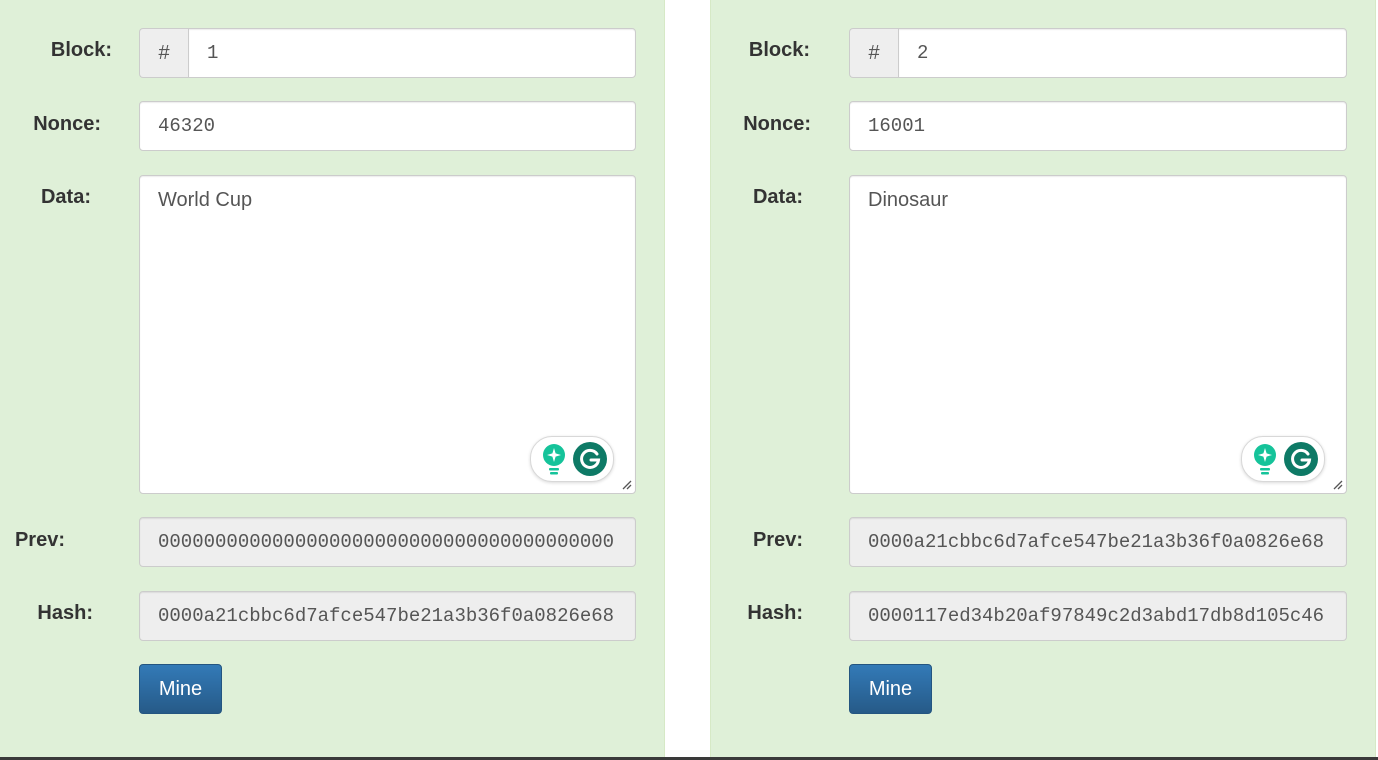  I want to click on hash-field: 0000a21cbbc6d7afce547be21a3b36f0a0826e68, so click(387, 616).